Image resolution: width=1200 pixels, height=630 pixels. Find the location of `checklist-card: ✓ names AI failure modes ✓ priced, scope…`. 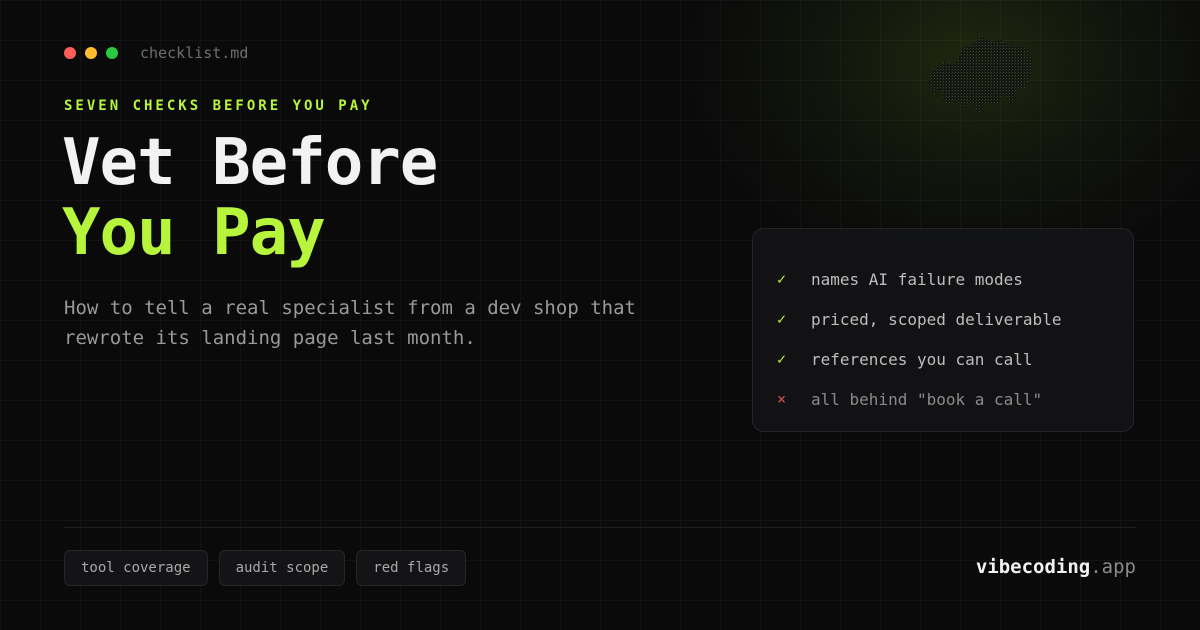

checklist-card: ✓ names AI failure modes ✓ priced, scope… is located at coordinates (943, 330).